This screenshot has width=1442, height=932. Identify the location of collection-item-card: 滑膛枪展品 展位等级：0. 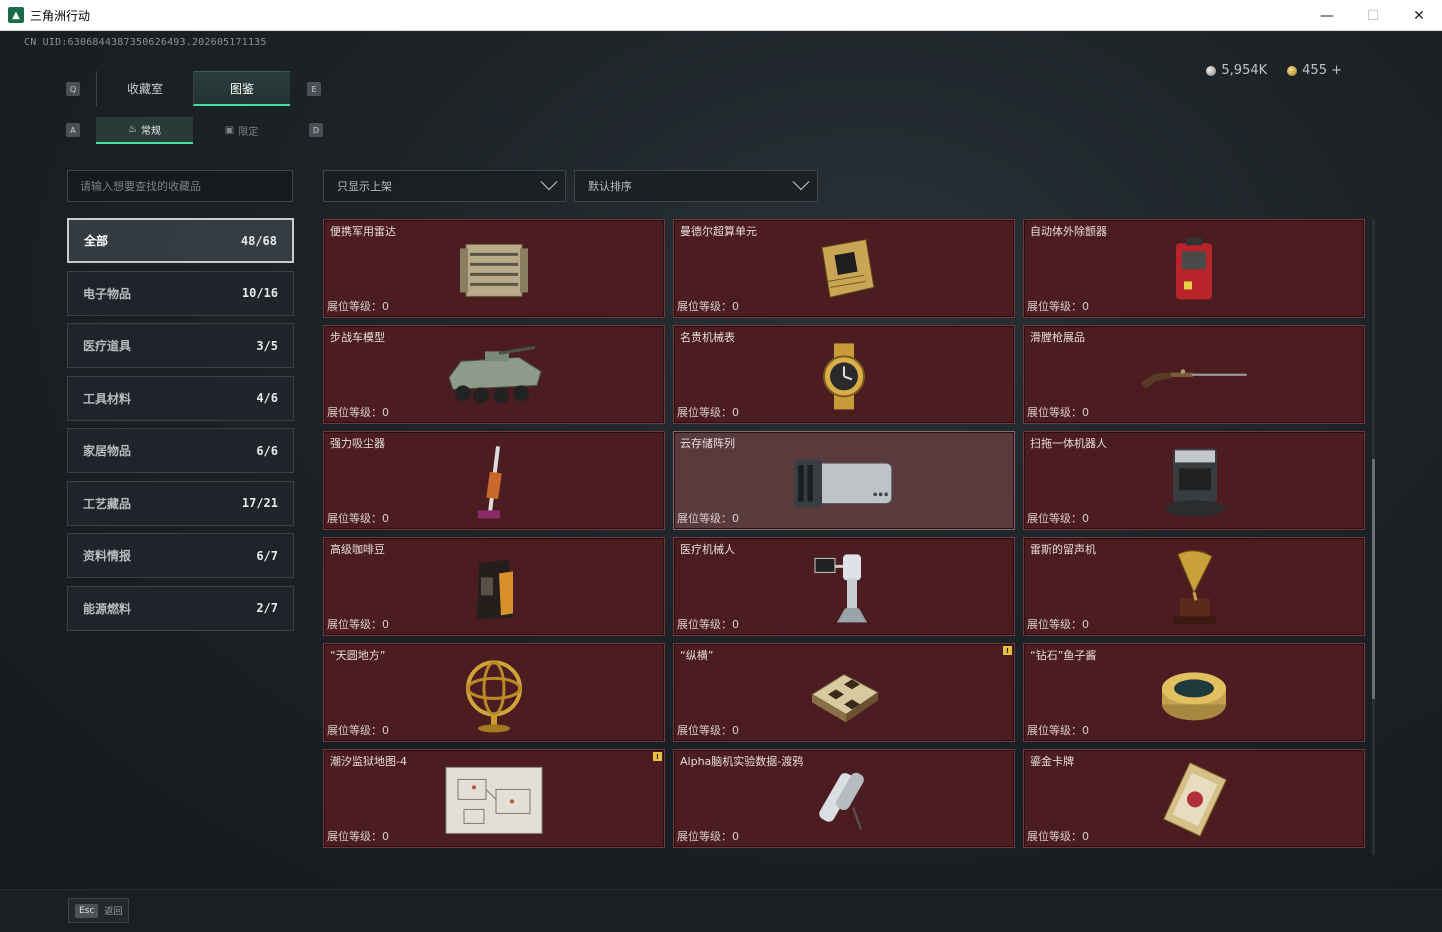
(1194, 374).